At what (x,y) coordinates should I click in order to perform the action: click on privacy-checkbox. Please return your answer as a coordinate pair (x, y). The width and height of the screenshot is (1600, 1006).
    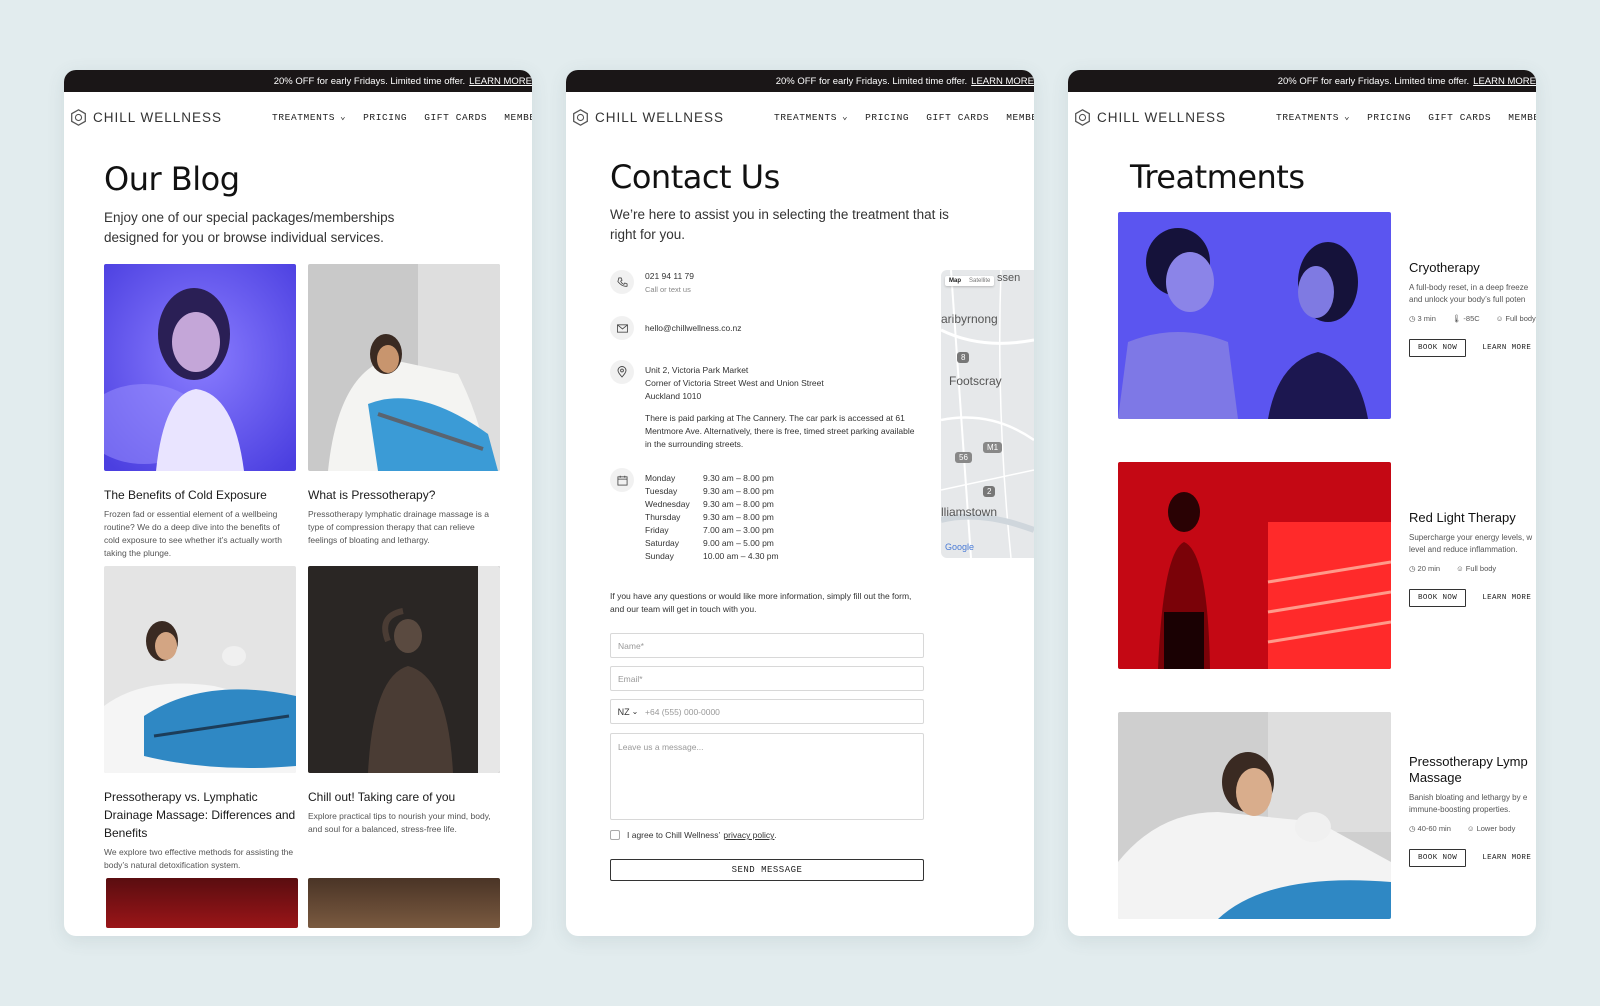
    Looking at the image, I should click on (615, 835).